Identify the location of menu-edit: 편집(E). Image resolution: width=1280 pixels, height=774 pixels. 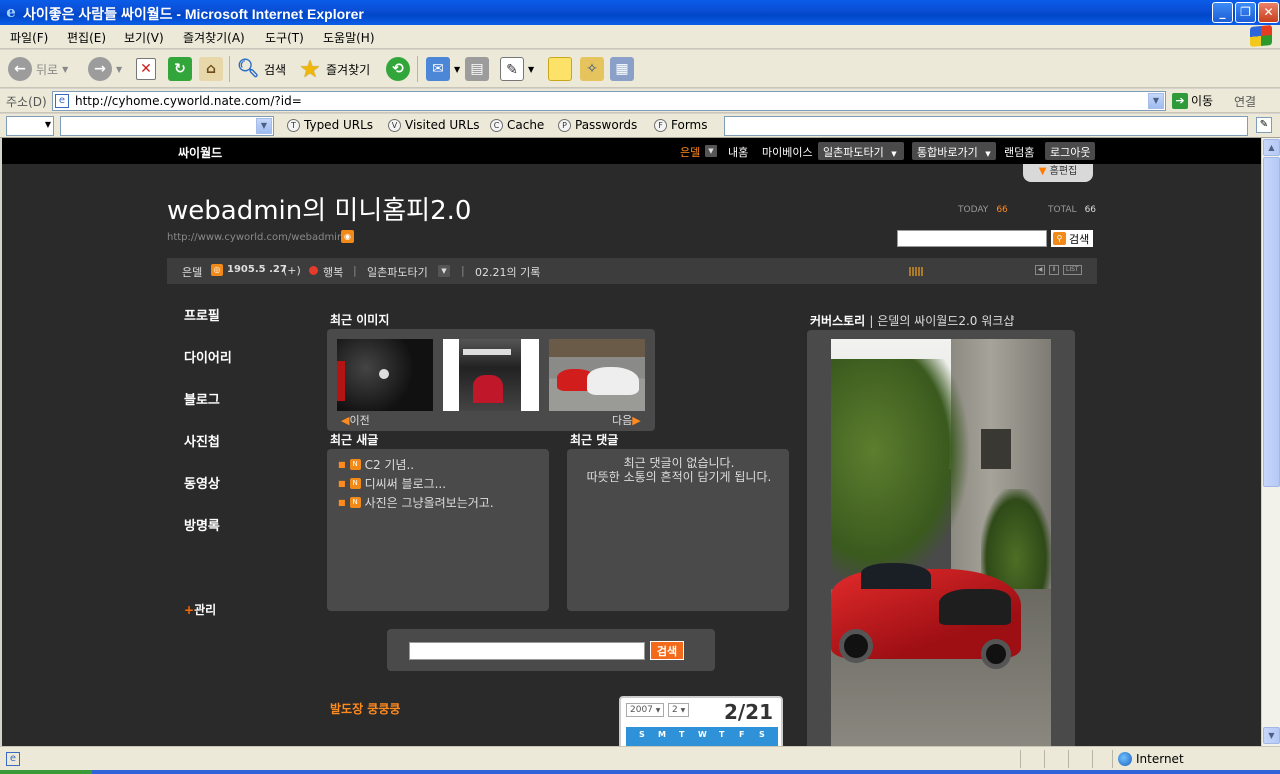
(86, 37).